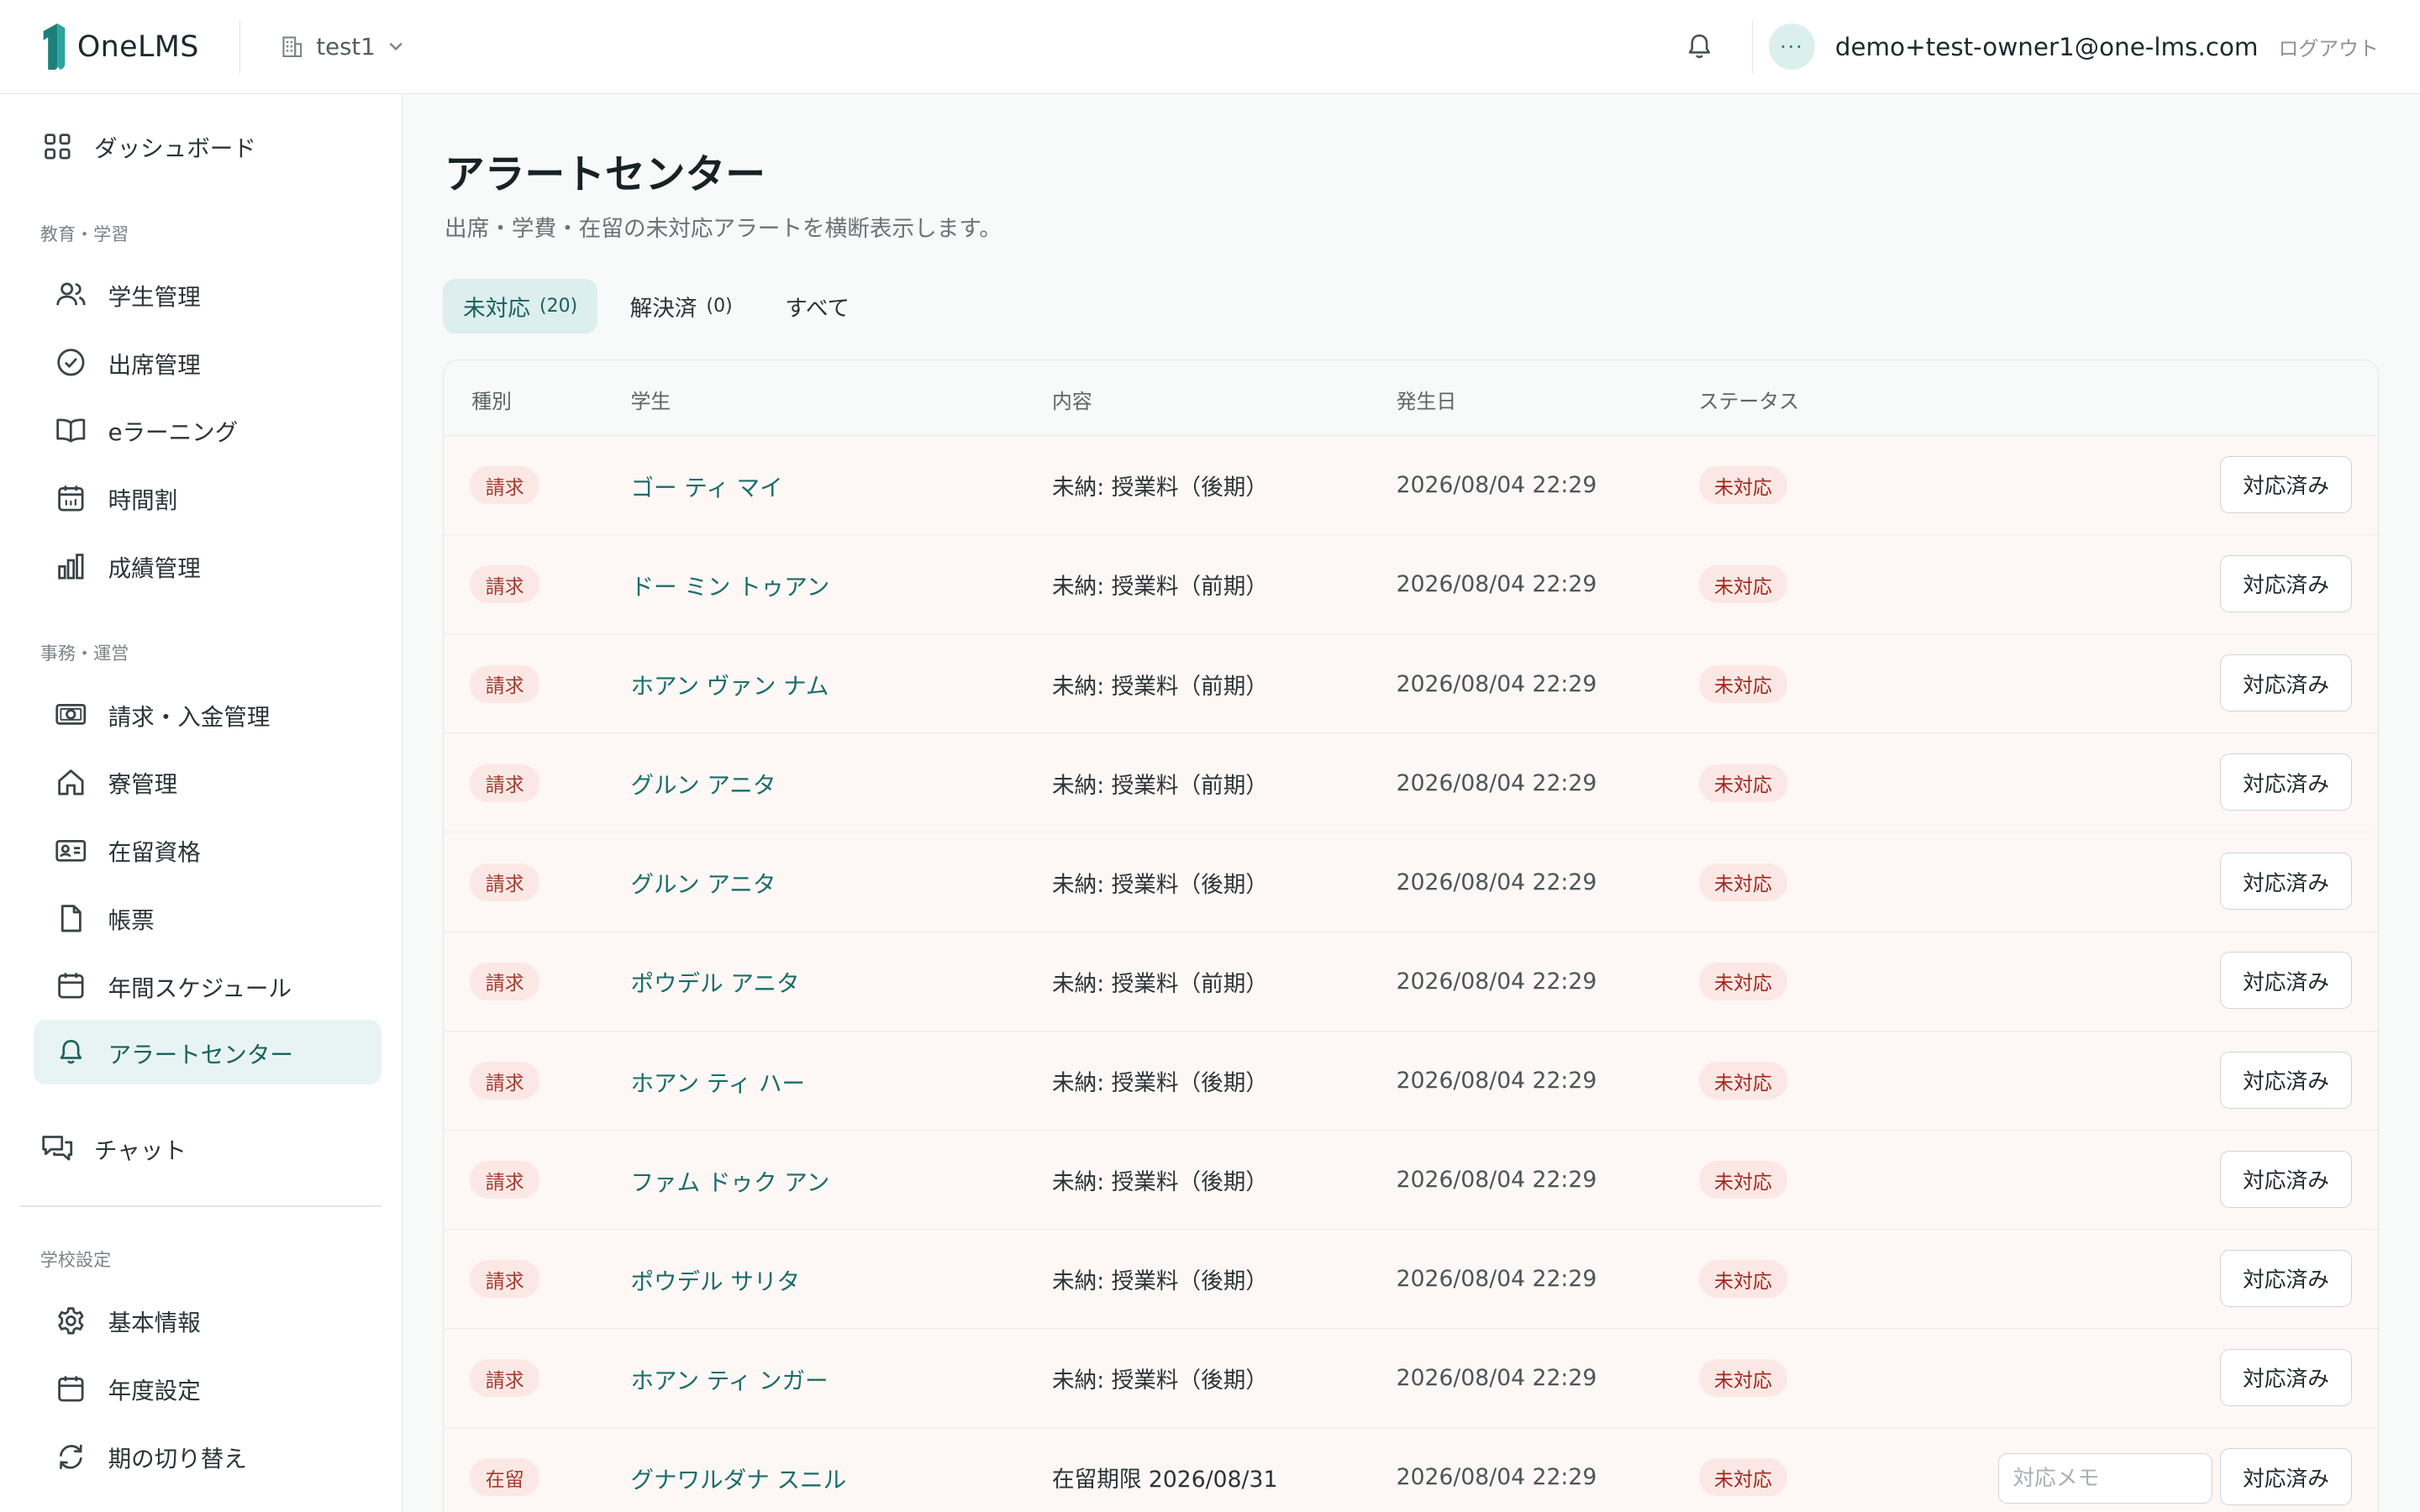 This screenshot has width=2420, height=1512. I want to click on tab-all: すべて, so click(817, 306).